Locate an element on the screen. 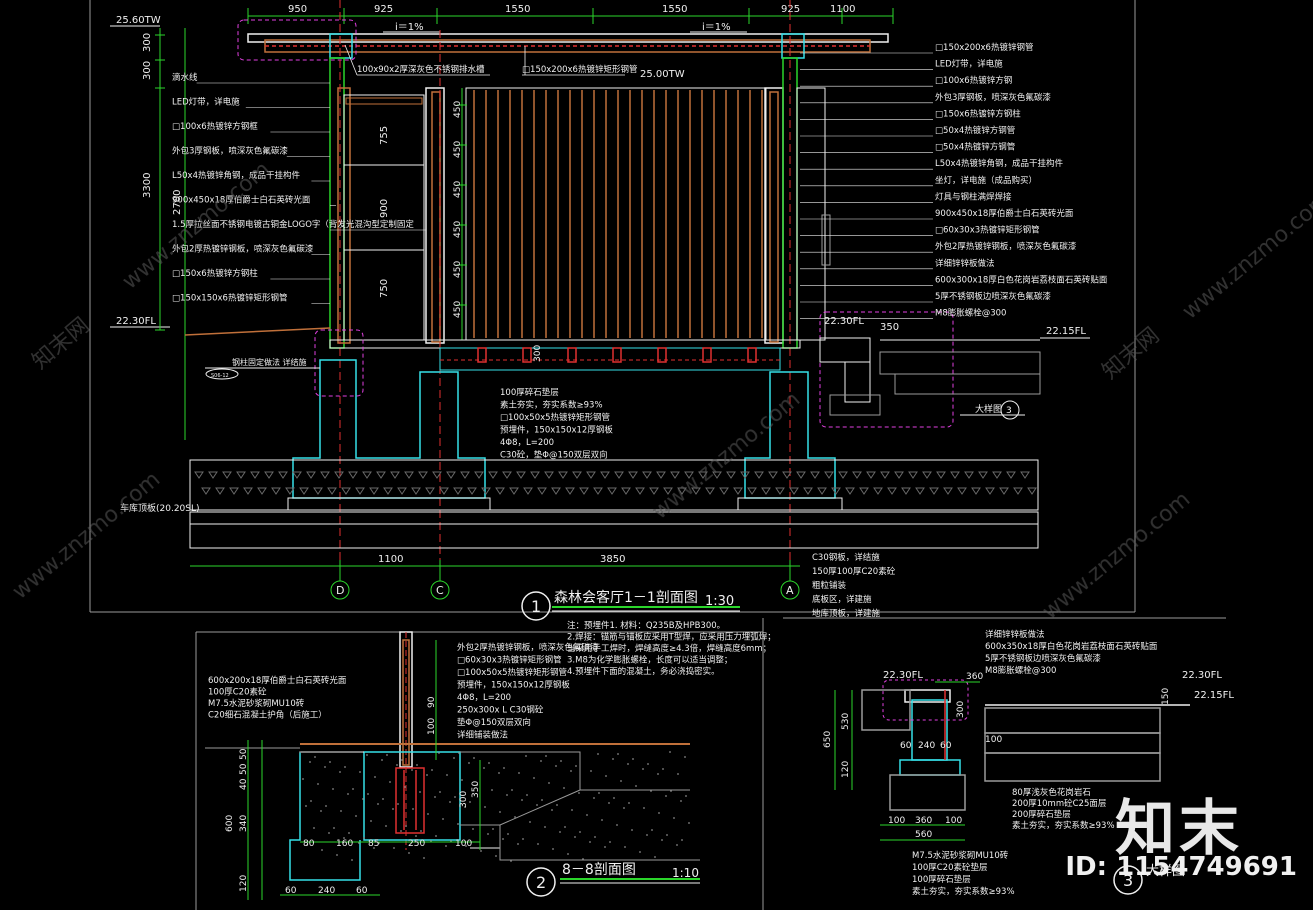 The height and width of the screenshot is (910, 1313). s2-vdim-120: 120 is located at coordinates (244, 883).